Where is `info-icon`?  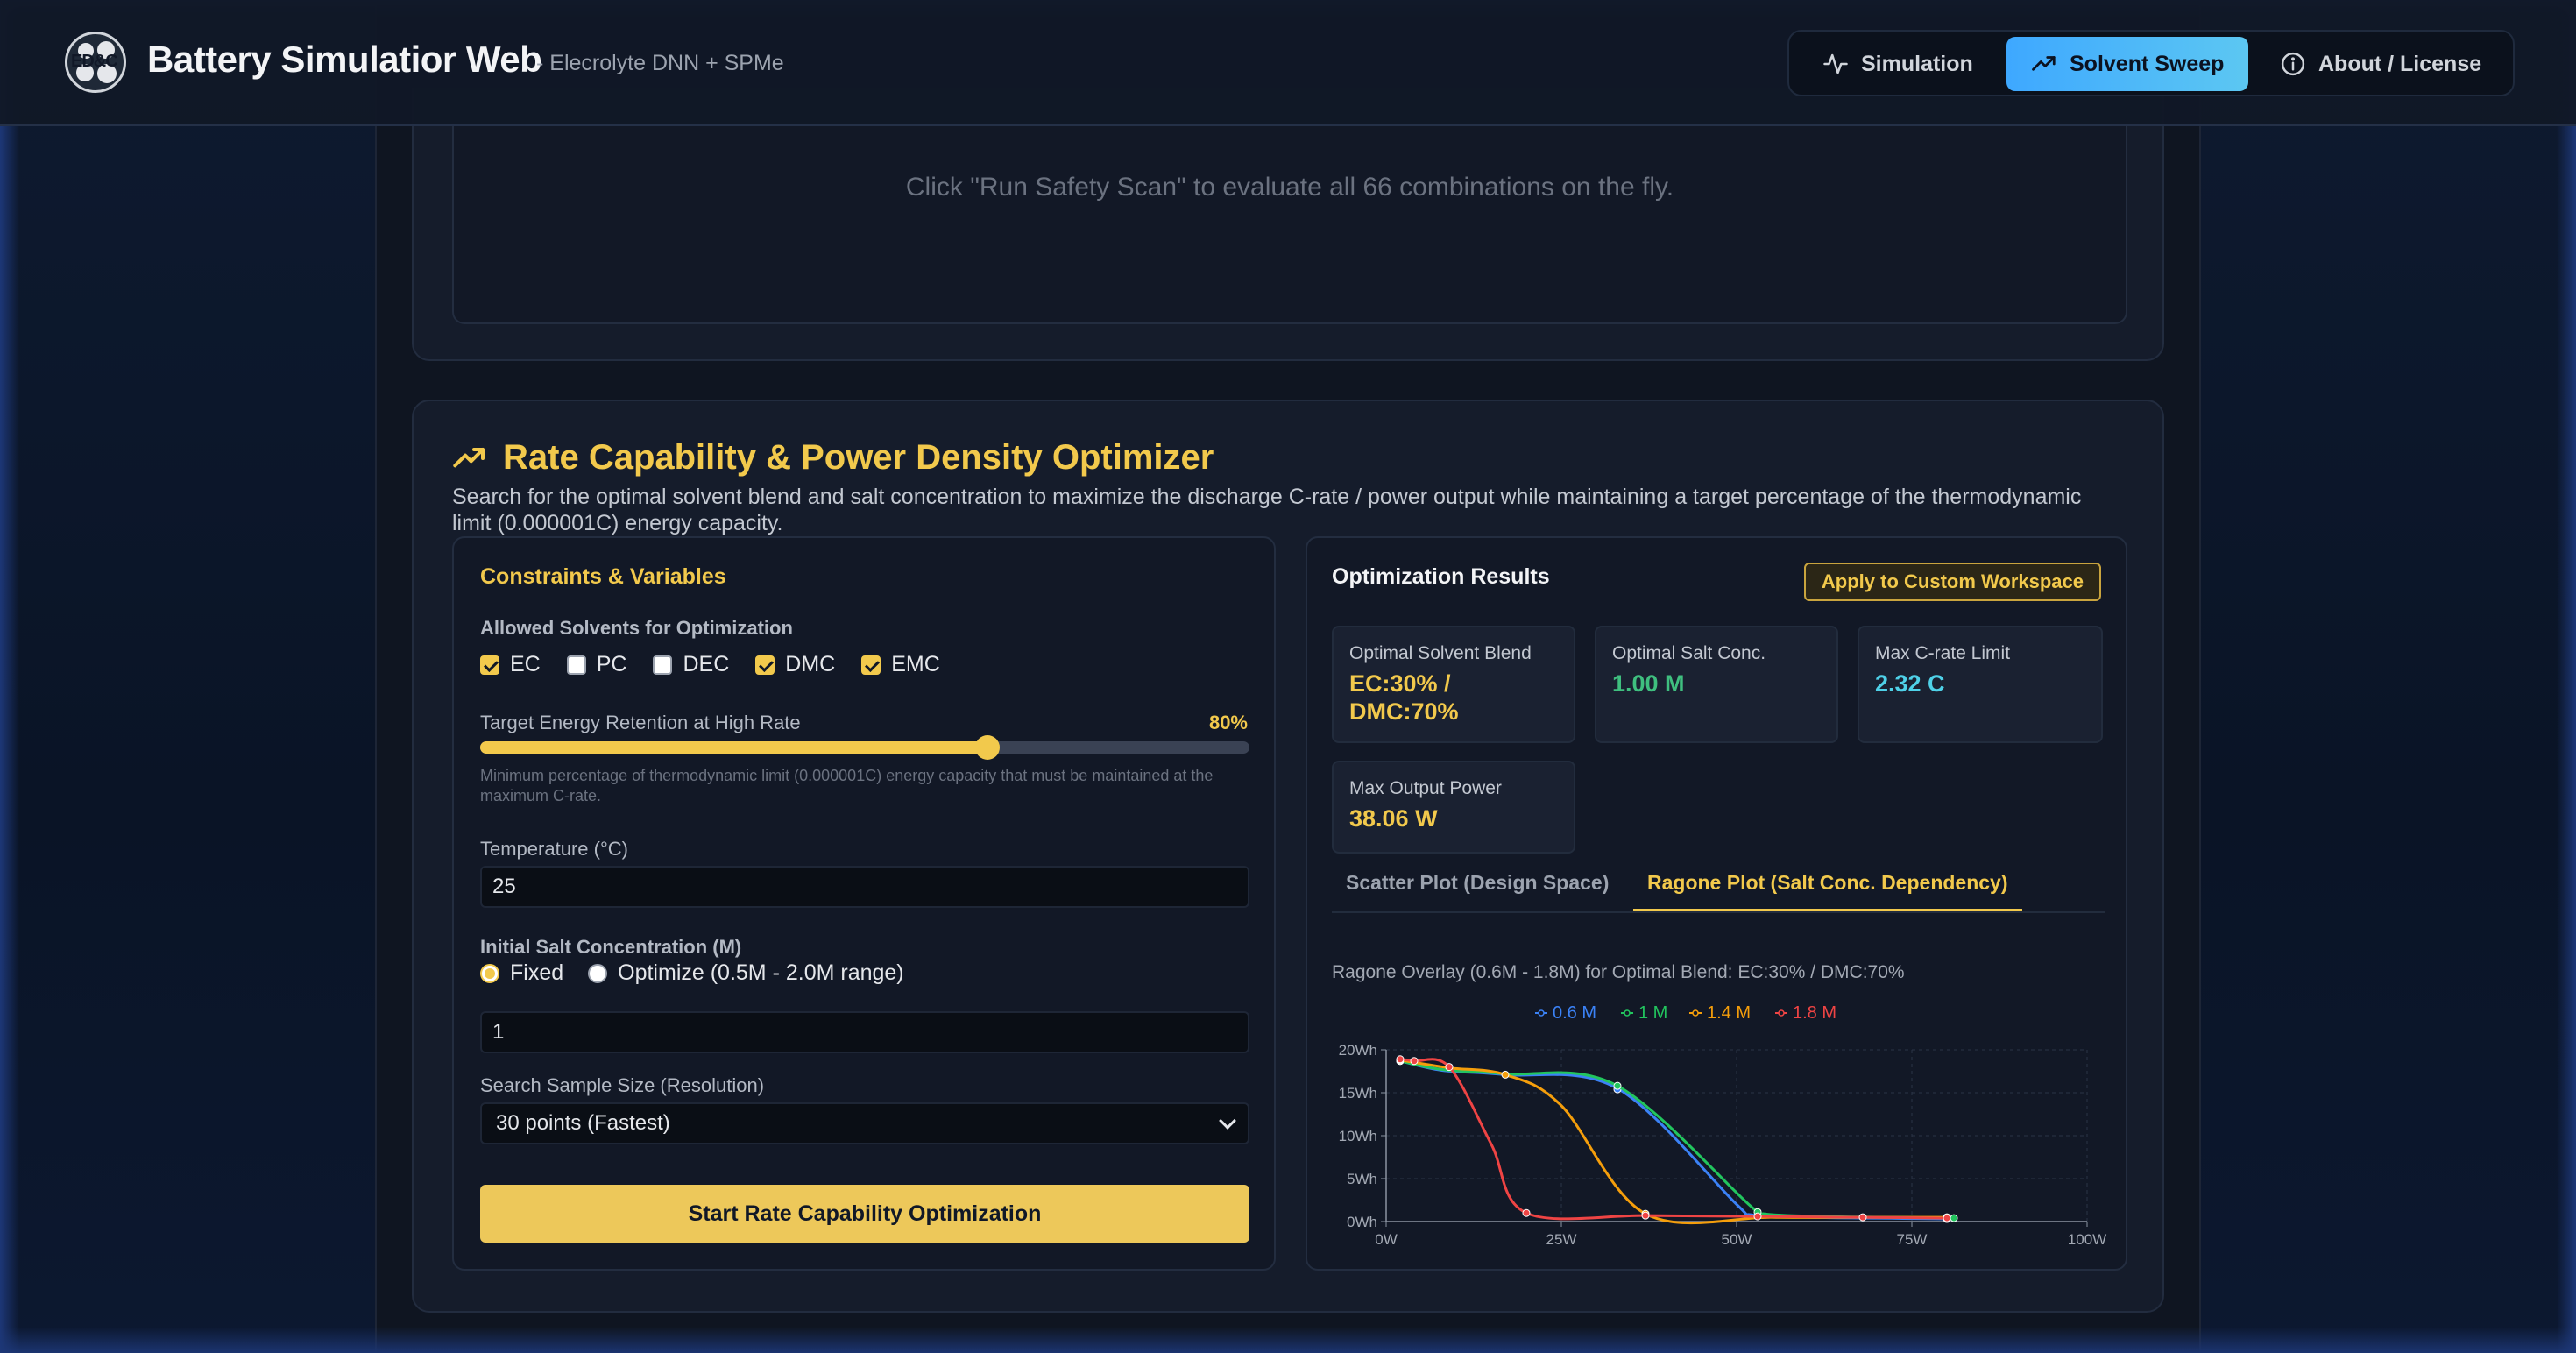 info-icon is located at coordinates (2293, 64).